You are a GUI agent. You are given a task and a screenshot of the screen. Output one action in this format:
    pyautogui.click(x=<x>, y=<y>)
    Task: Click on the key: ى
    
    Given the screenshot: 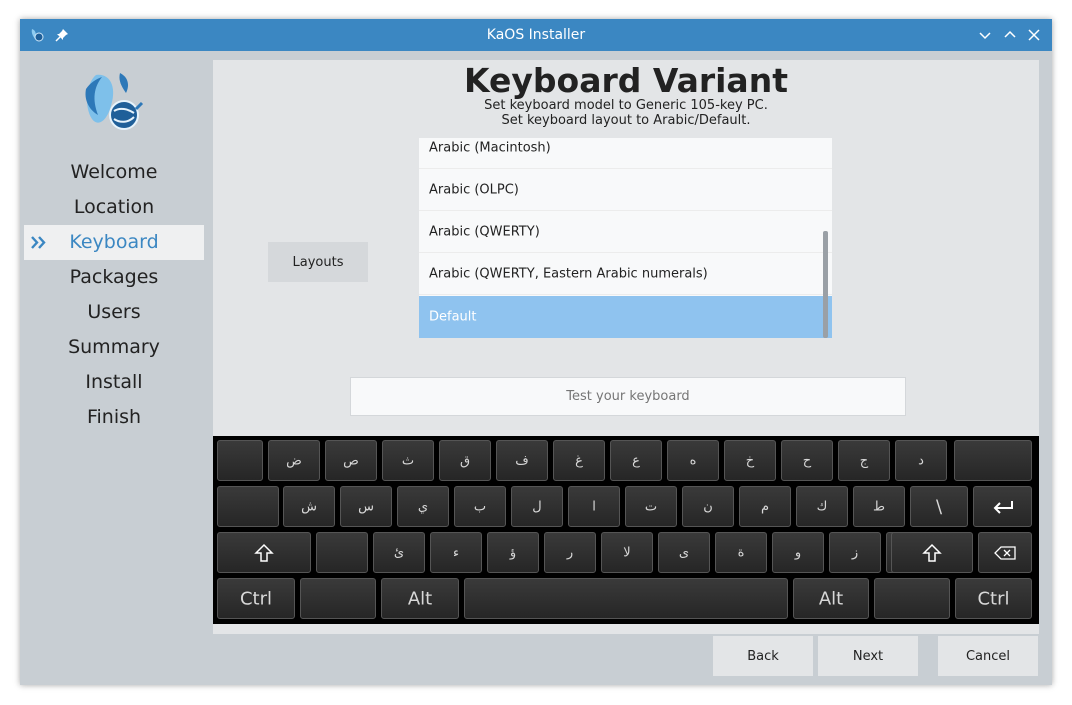 What is the action you would take?
    pyautogui.click(x=684, y=552)
    